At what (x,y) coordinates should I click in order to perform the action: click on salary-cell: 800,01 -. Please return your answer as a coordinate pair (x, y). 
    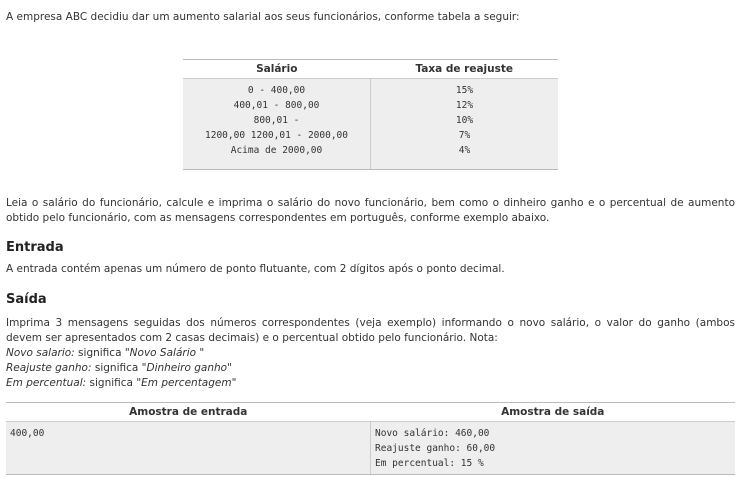
    Looking at the image, I should click on (276, 120).